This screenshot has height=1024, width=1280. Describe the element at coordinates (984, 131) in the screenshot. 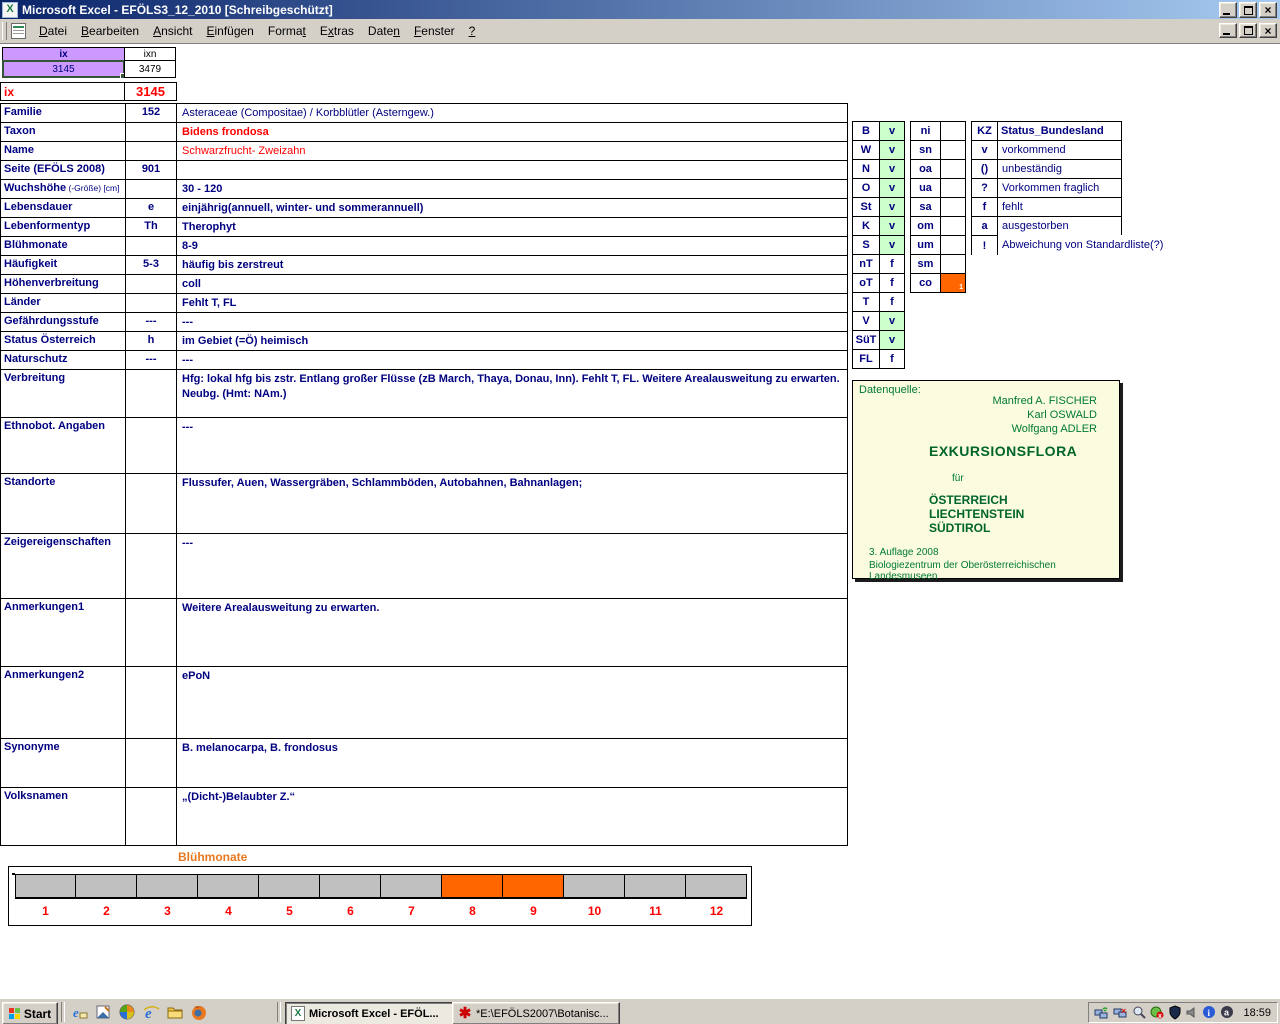

I see `legend-header-kz: KZ` at that location.